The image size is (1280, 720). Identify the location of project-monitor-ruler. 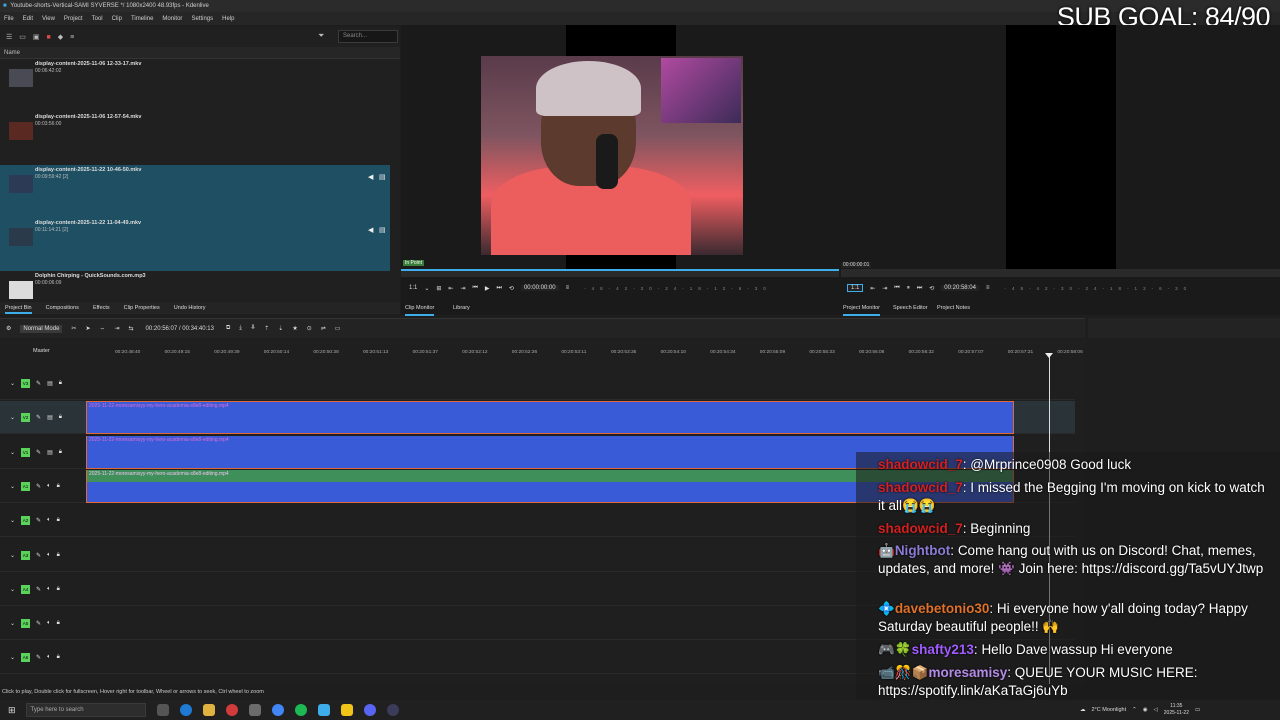
(1060, 273).